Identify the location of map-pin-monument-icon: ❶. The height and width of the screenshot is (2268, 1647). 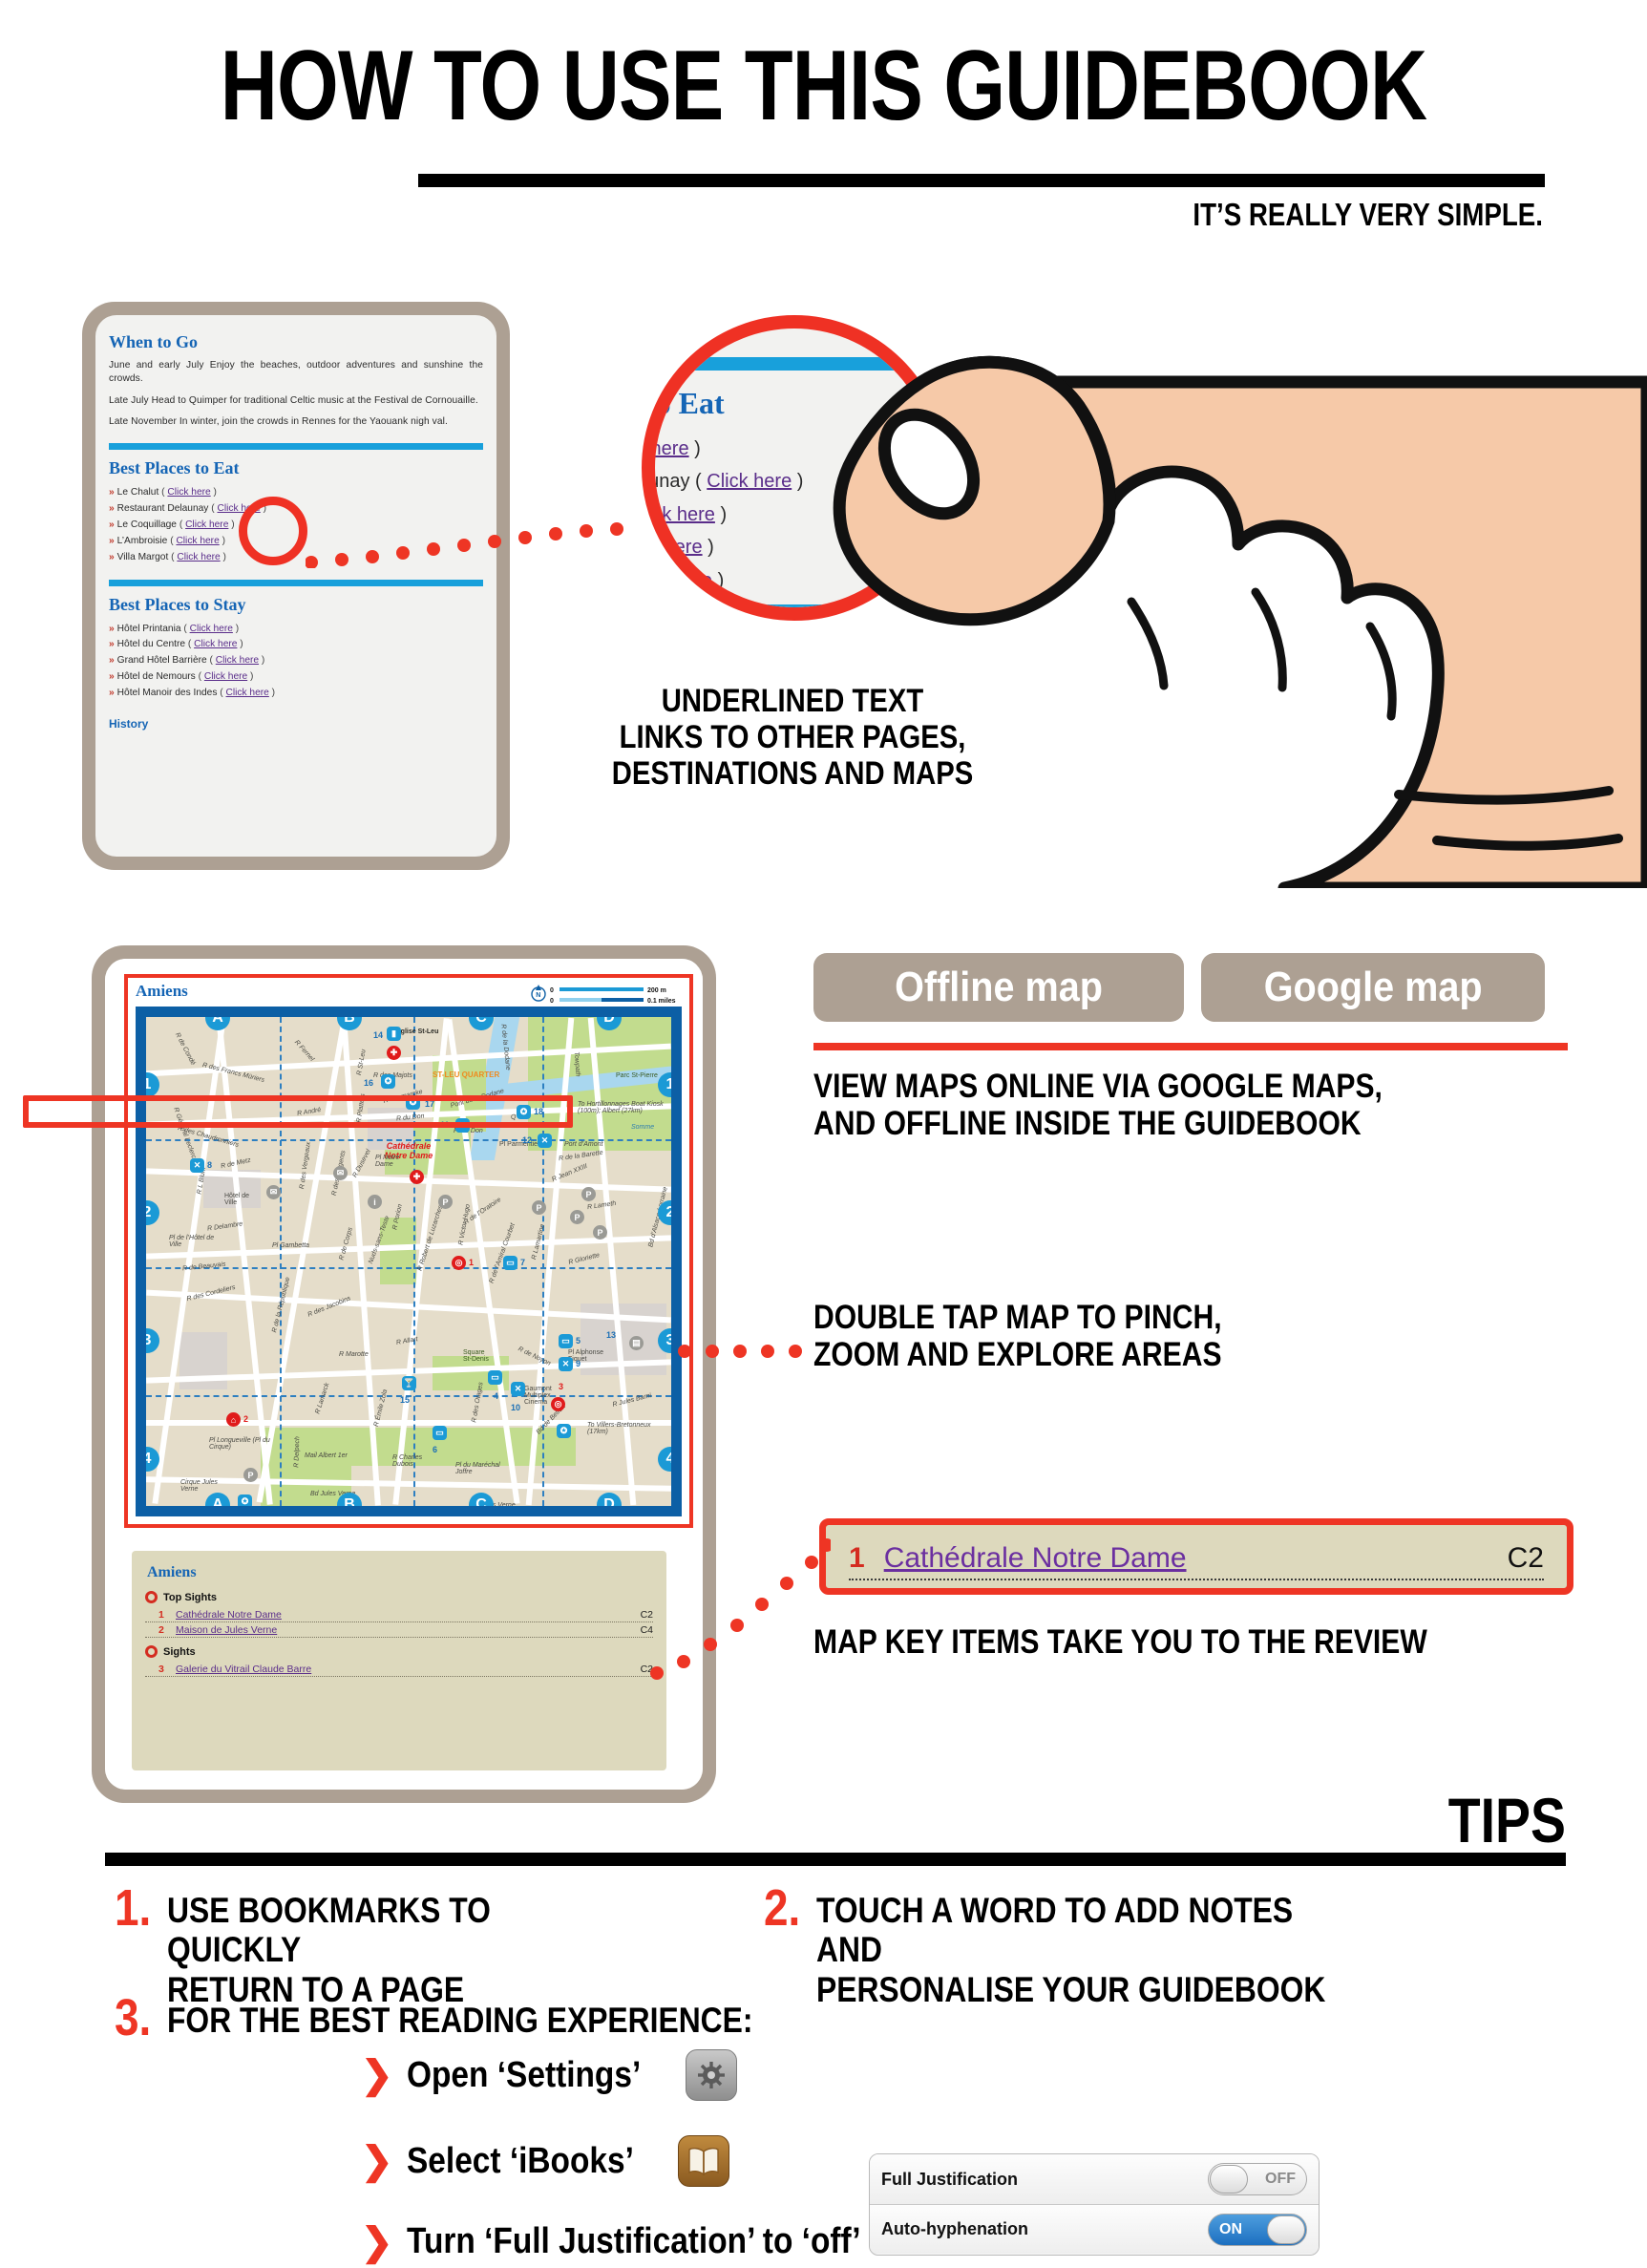
(476, 1511).